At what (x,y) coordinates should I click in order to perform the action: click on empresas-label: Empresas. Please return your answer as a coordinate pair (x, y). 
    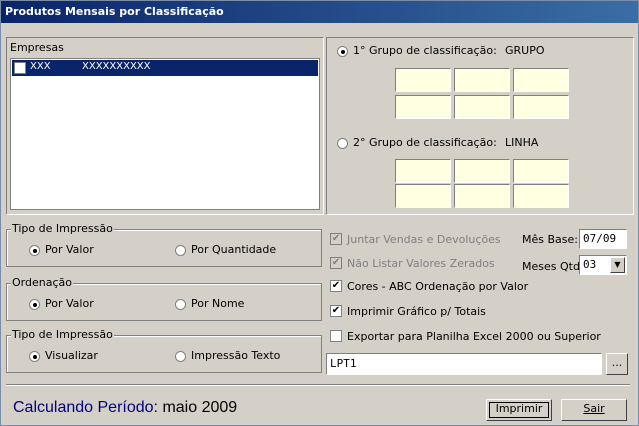
    Looking at the image, I should click on (37, 47).